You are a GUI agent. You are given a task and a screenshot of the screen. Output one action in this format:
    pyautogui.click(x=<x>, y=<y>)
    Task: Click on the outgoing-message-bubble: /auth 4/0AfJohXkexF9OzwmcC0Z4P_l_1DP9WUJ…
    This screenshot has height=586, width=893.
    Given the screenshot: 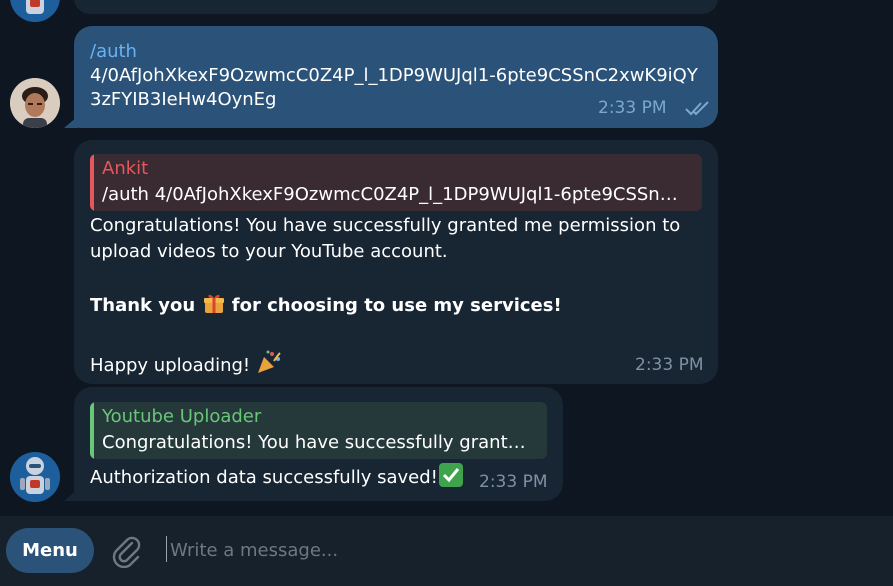 What is the action you would take?
    pyautogui.click(x=396, y=77)
    